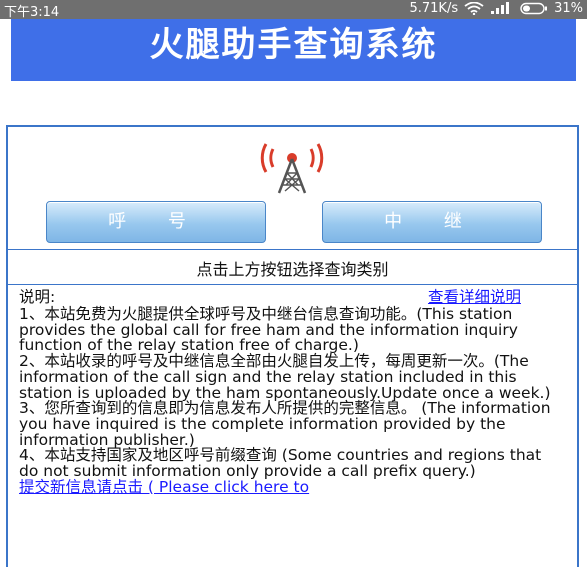 The height and width of the screenshot is (567, 587). Describe the element at coordinates (292, 168) in the screenshot. I see `radio-tower-icon` at that location.